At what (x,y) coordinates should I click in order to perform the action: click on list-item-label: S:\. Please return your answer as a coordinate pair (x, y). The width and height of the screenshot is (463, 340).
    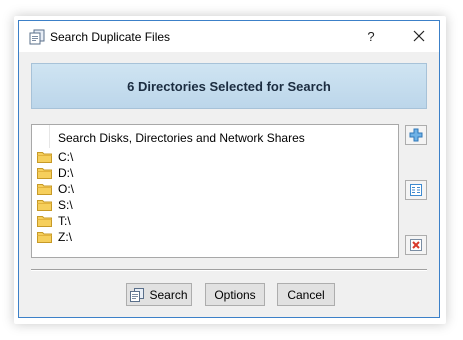
    Looking at the image, I should click on (65, 205).